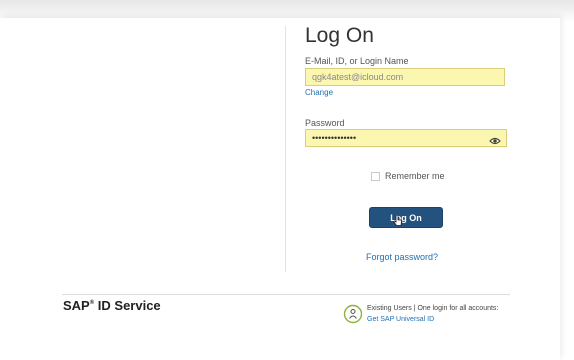 This screenshot has height=360, width=574. I want to click on change-link: Change, so click(319, 92).